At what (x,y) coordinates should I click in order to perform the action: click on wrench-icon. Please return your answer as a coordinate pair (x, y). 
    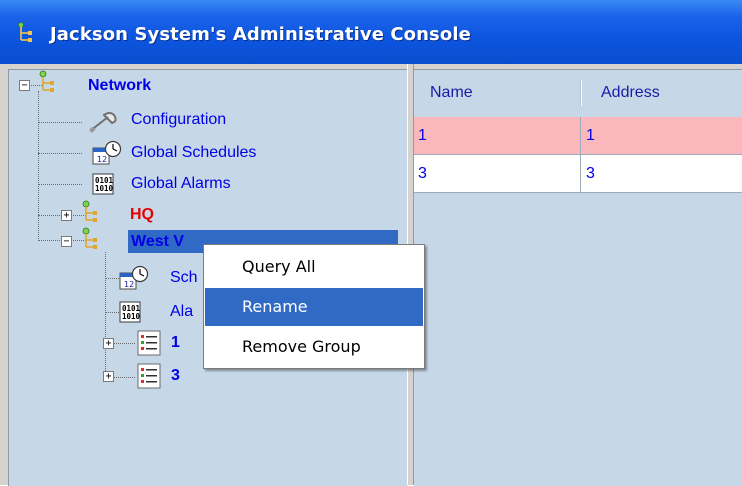
    Looking at the image, I should click on (103, 122).